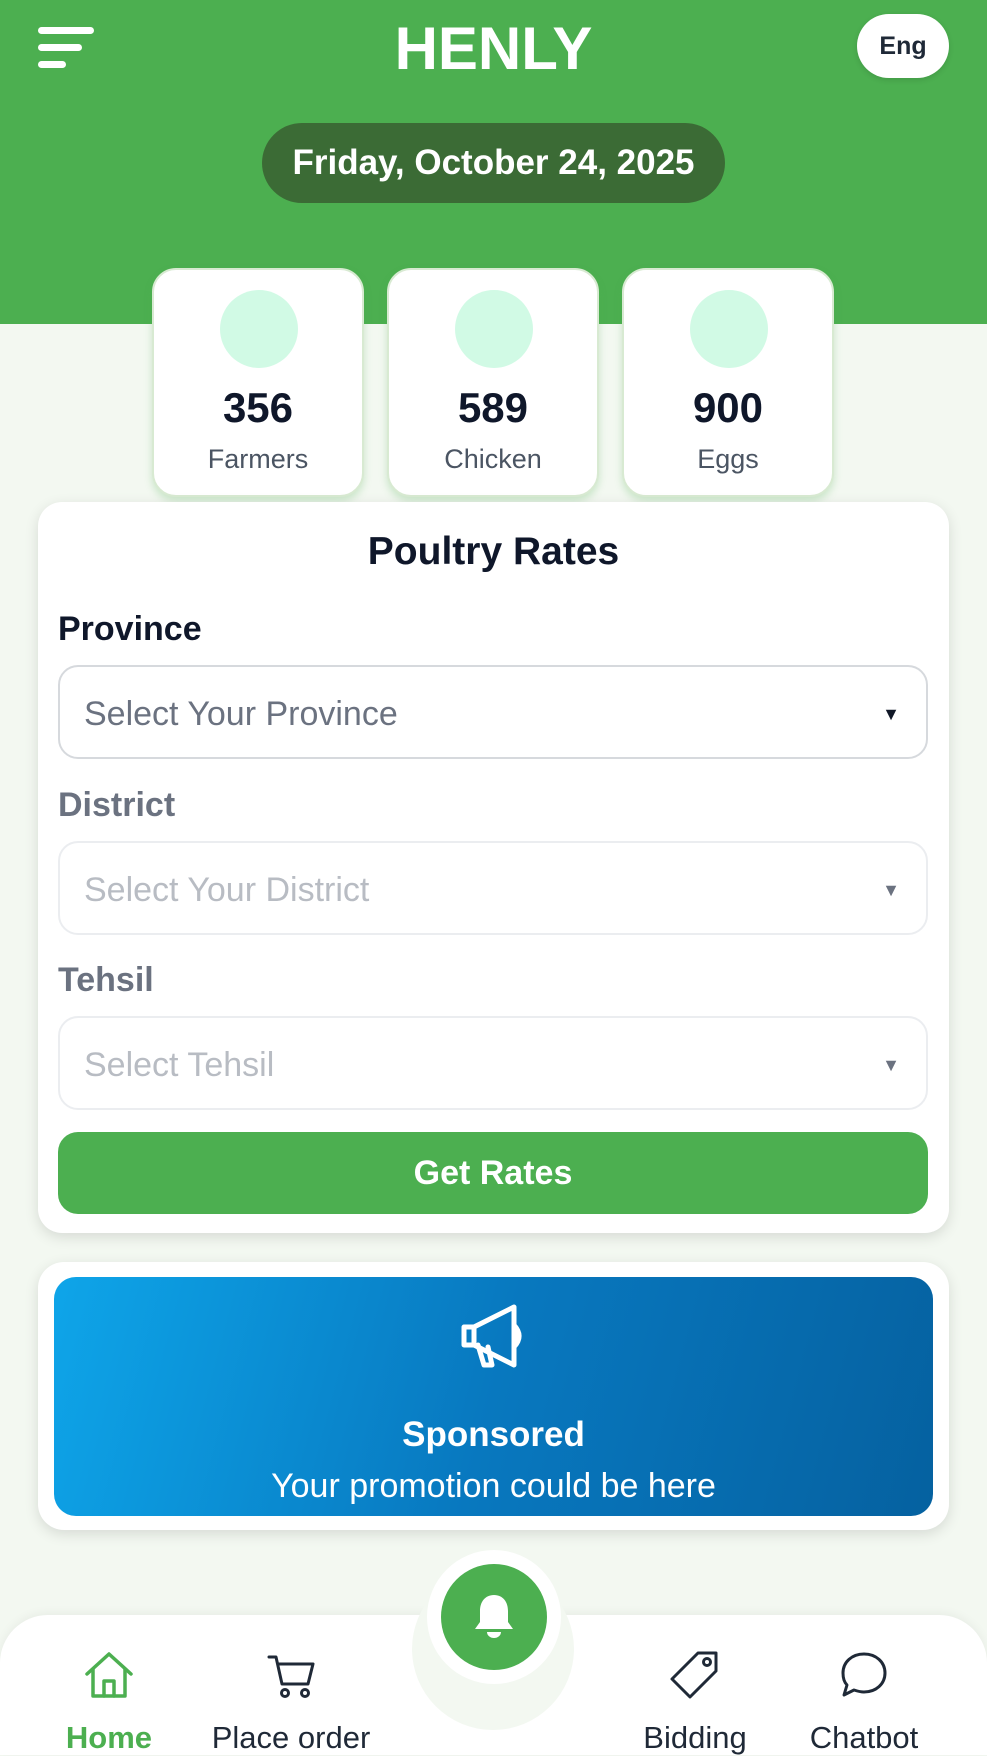 The image size is (987, 1756). What do you see at coordinates (109, 1675) in the screenshot?
I see `home-icon` at bounding box center [109, 1675].